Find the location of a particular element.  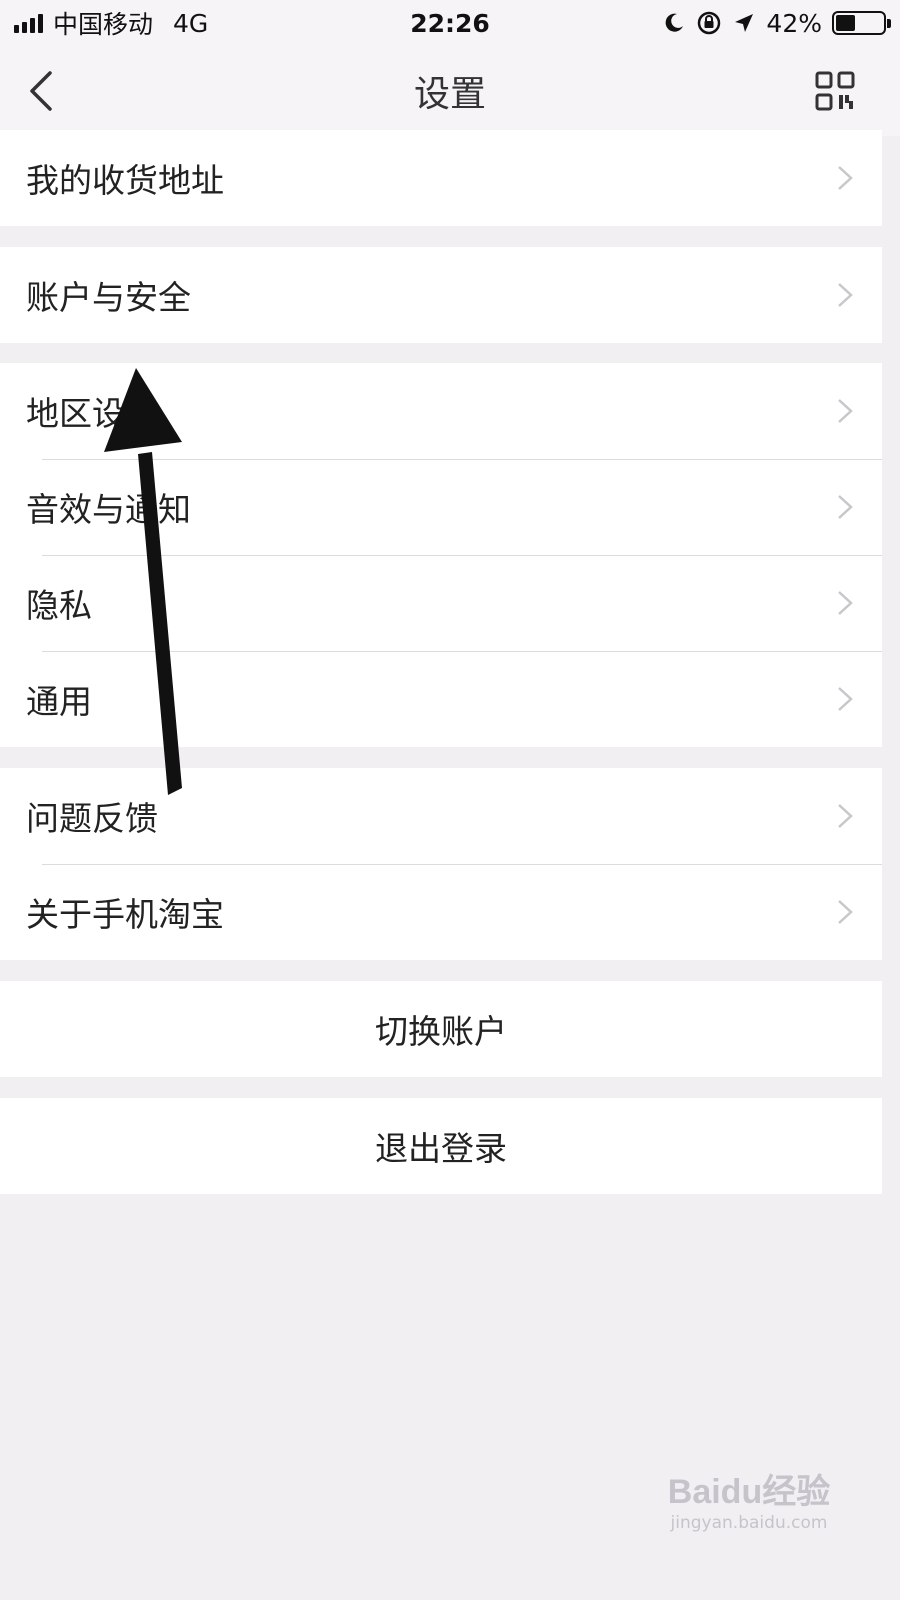

watermark-logo: Baidu经验 is located at coordinates (749, 1492).